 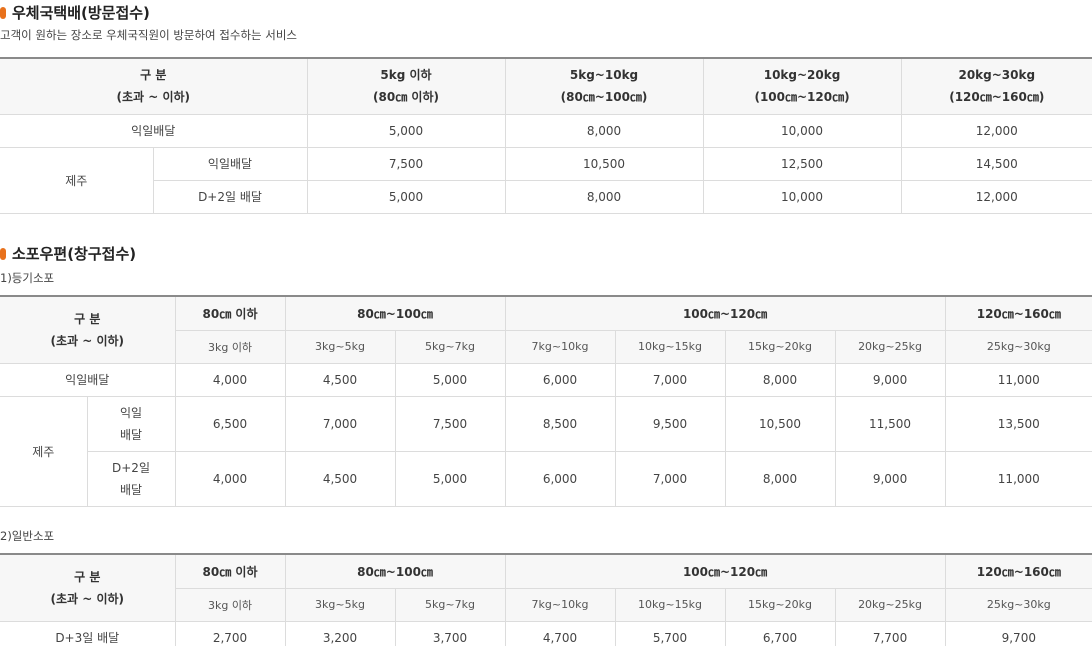 I want to click on weight-header: 20kg~25kg, so click(x=890, y=604).